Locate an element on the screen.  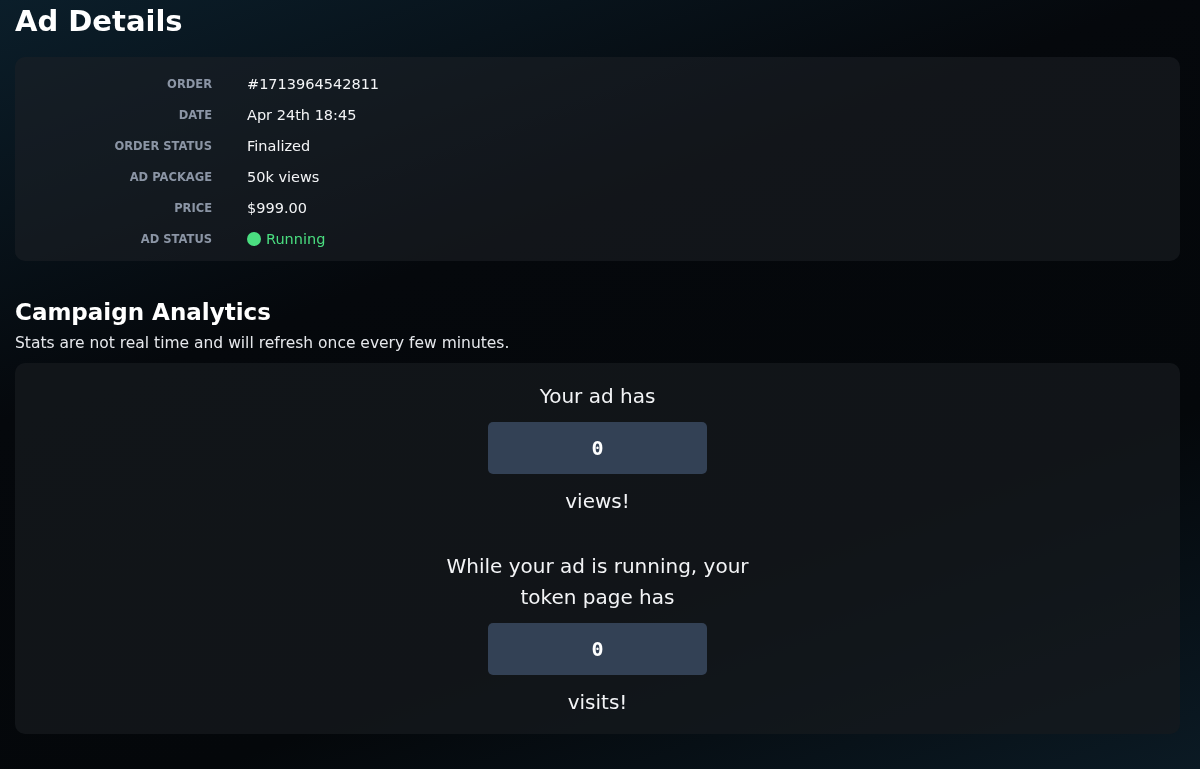
stat-unit: visits! is located at coordinates (597, 702).